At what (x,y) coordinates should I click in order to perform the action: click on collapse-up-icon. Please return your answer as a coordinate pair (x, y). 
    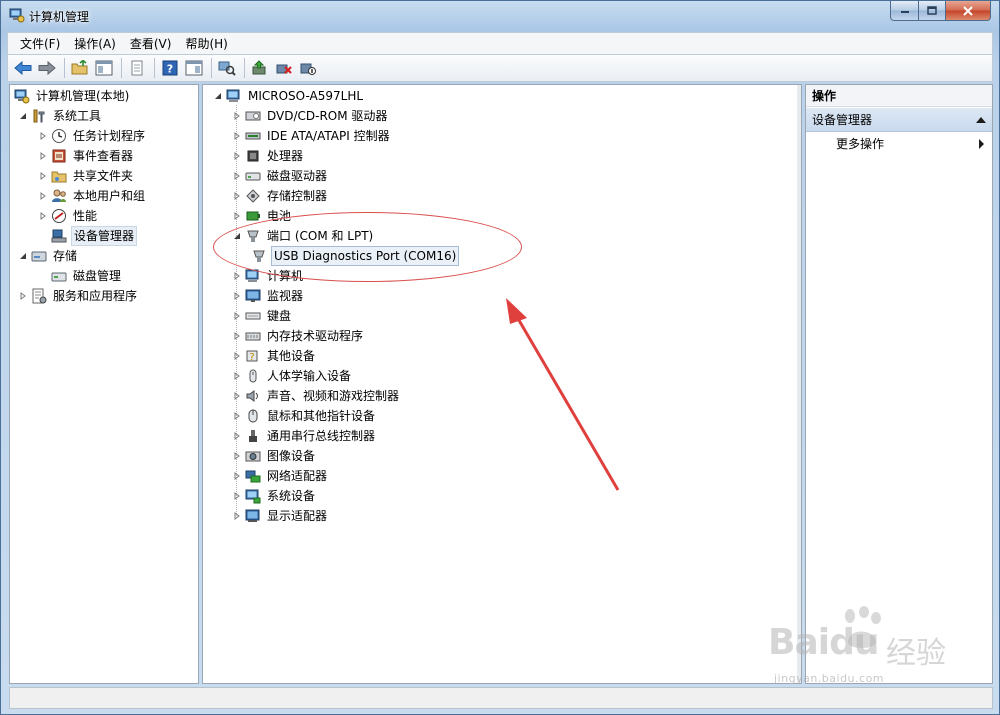
    Looking at the image, I should click on (981, 120).